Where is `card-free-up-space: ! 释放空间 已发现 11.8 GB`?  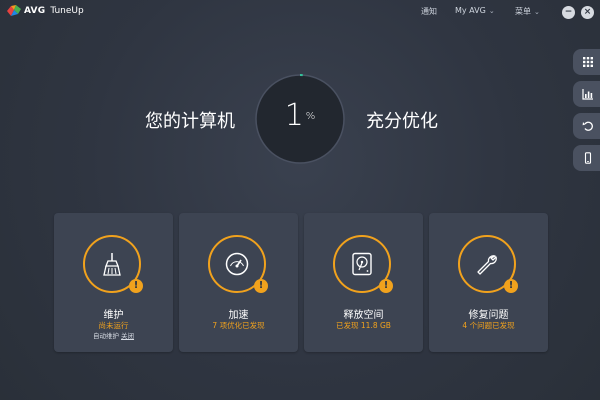 card-free-up-space: ! 释放空间 已发现 11.8 GB is located at coordinates (363, 282).